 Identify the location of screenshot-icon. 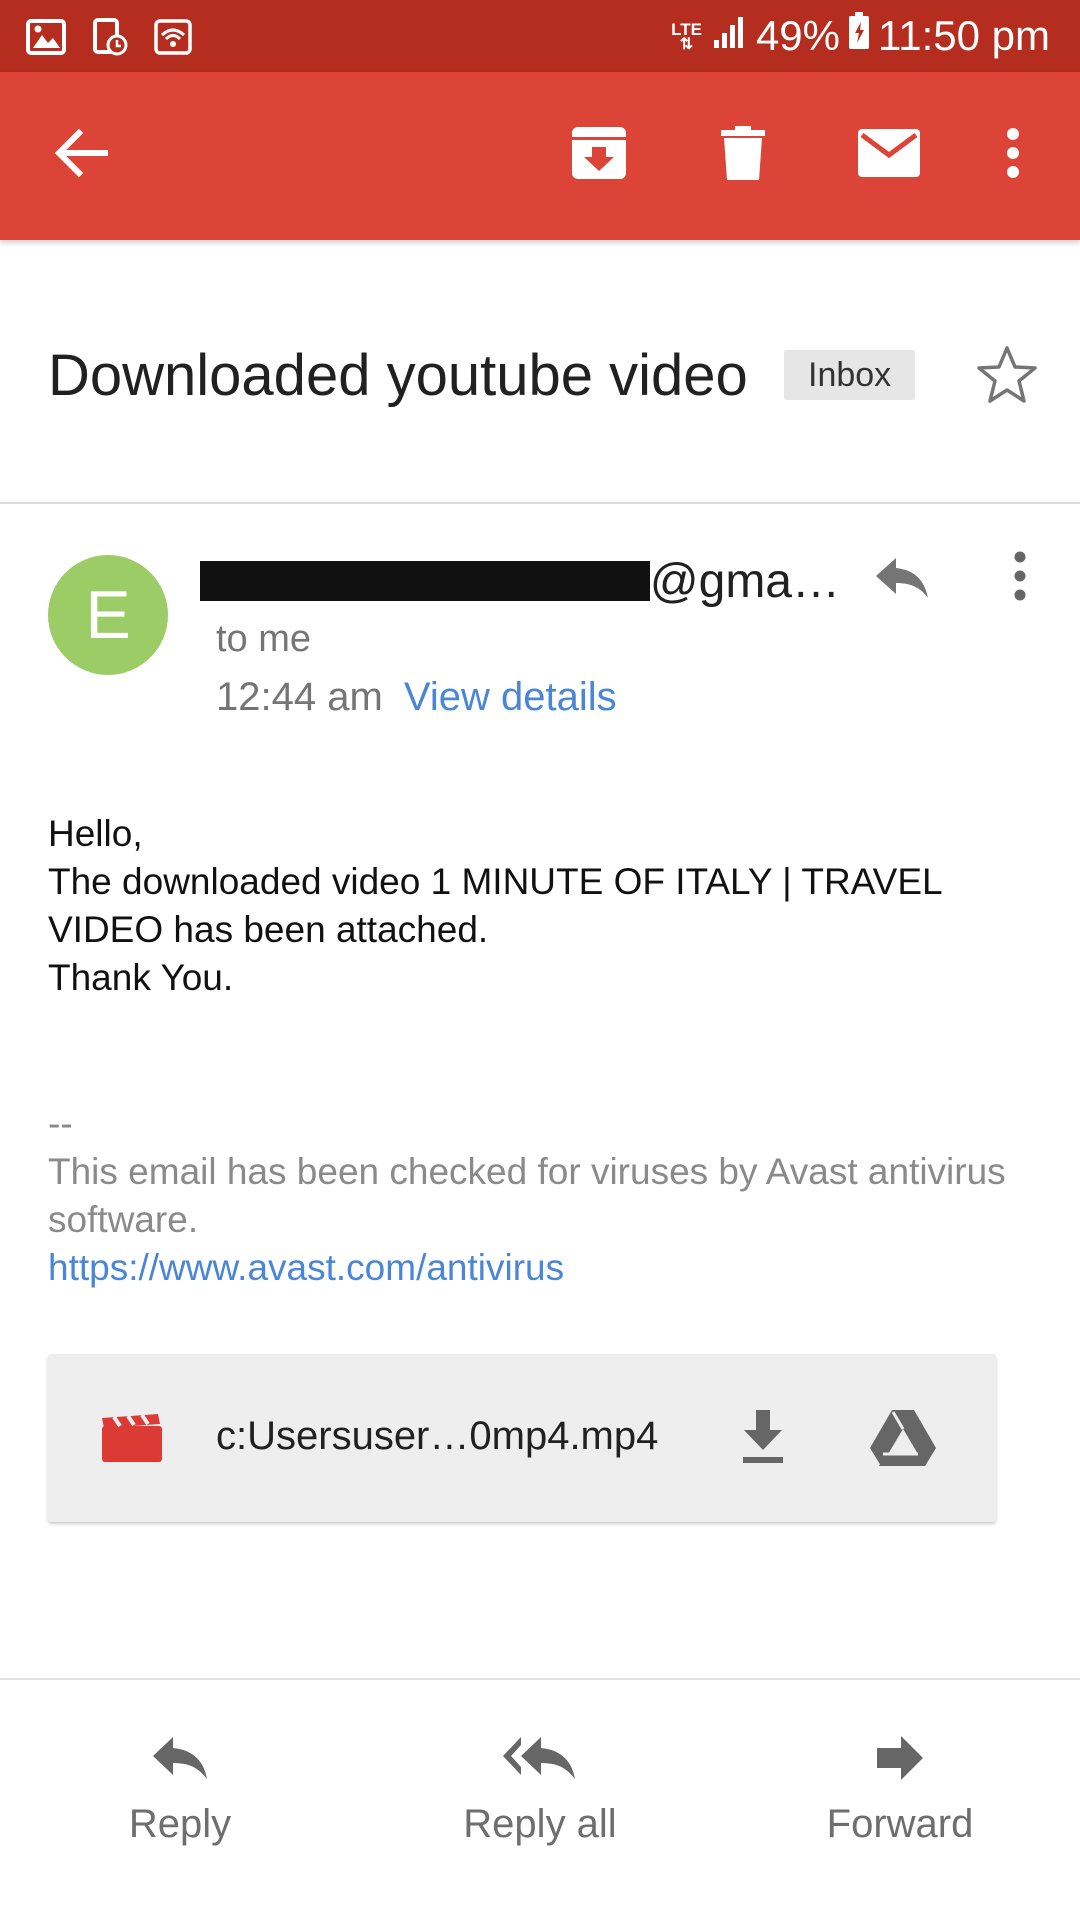
(110, 39).